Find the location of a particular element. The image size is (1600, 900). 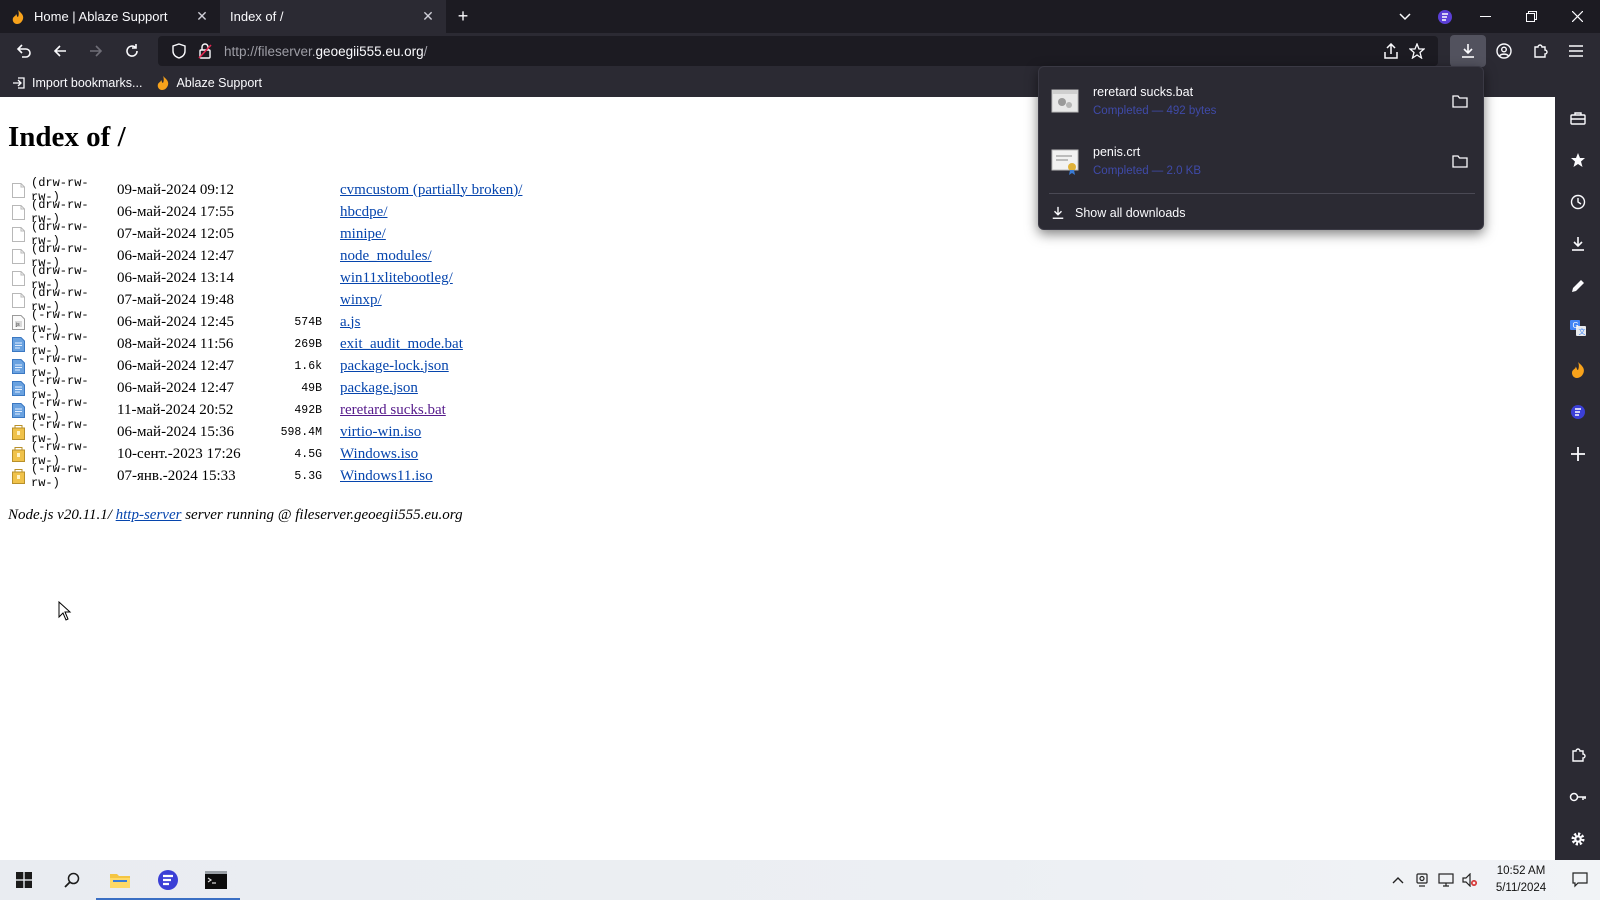

file-link: exit_audit_mode.bat is located at coordinates (401, 344).